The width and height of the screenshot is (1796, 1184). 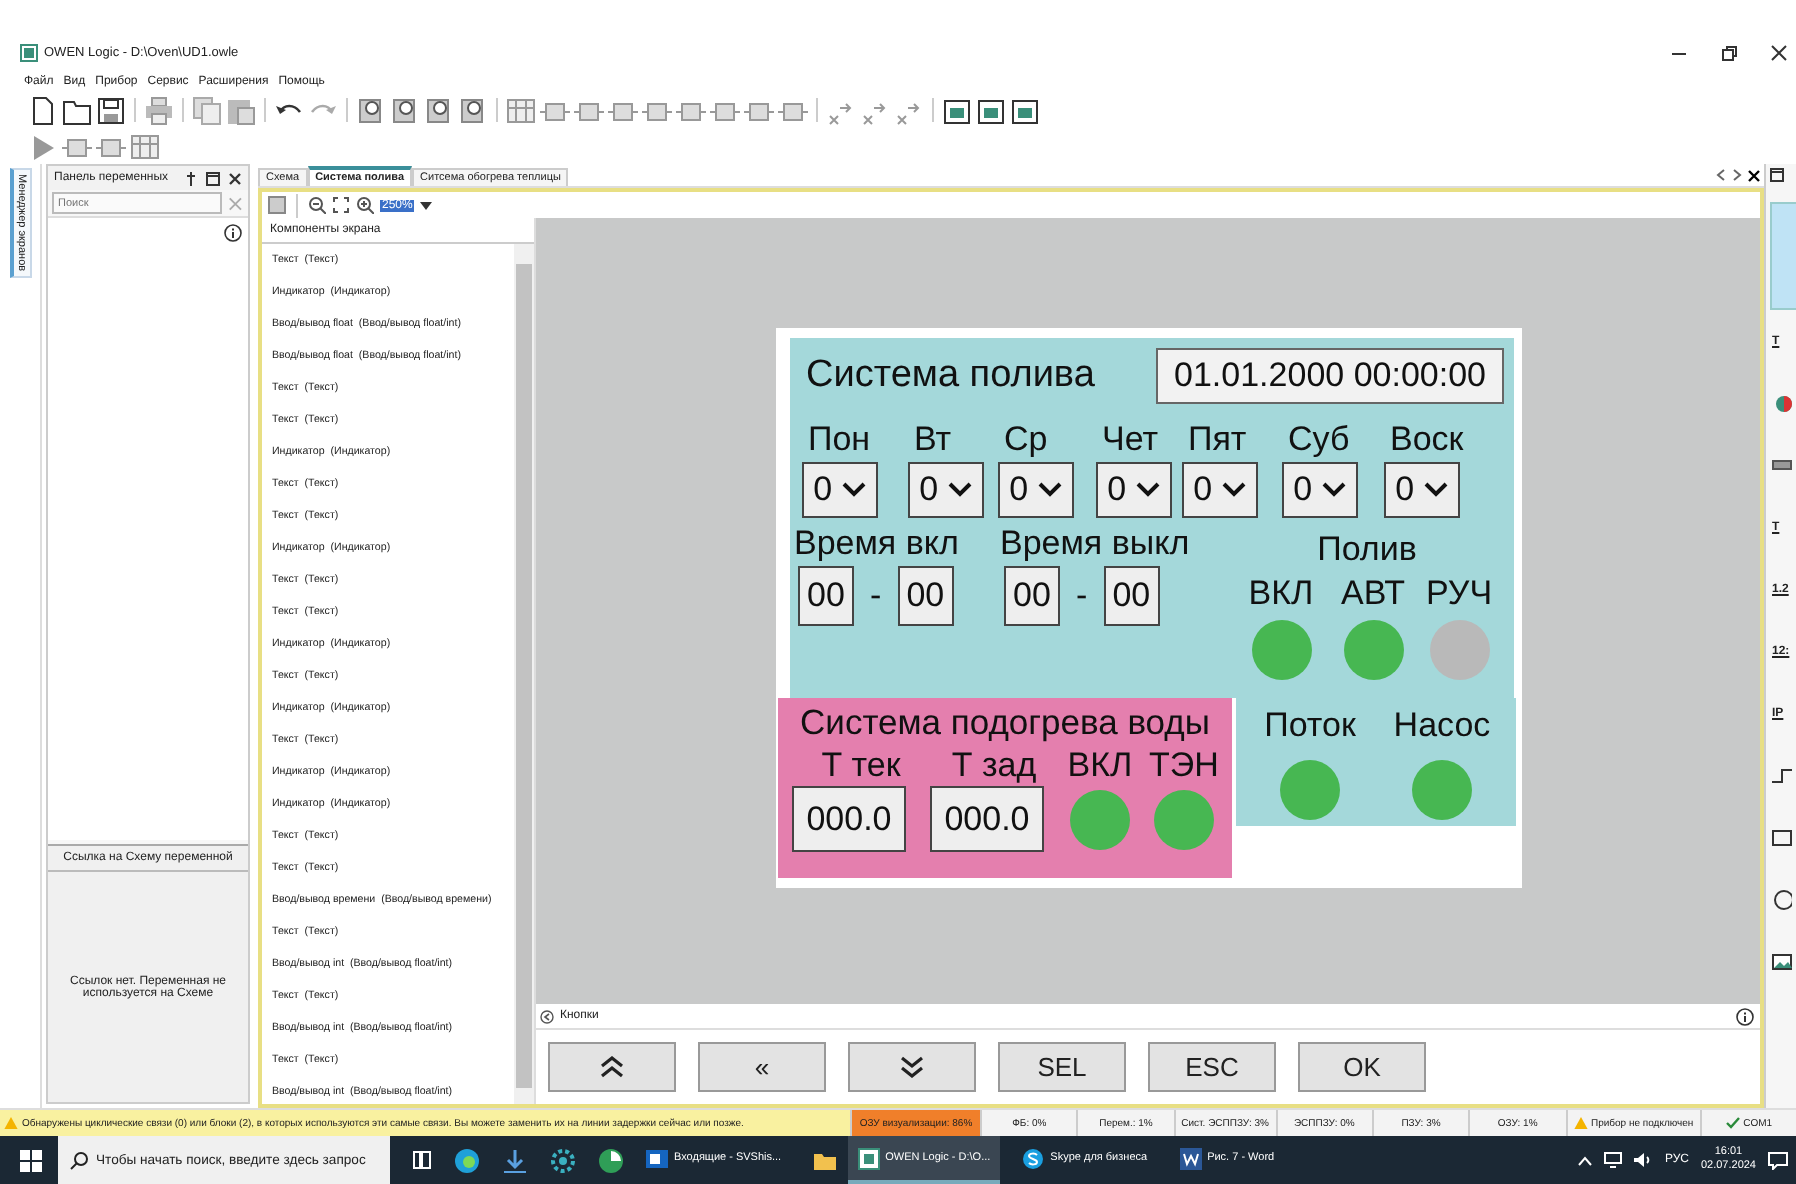 I want to click on indicator-label: РУЧ, so click(x=1459, y=594).